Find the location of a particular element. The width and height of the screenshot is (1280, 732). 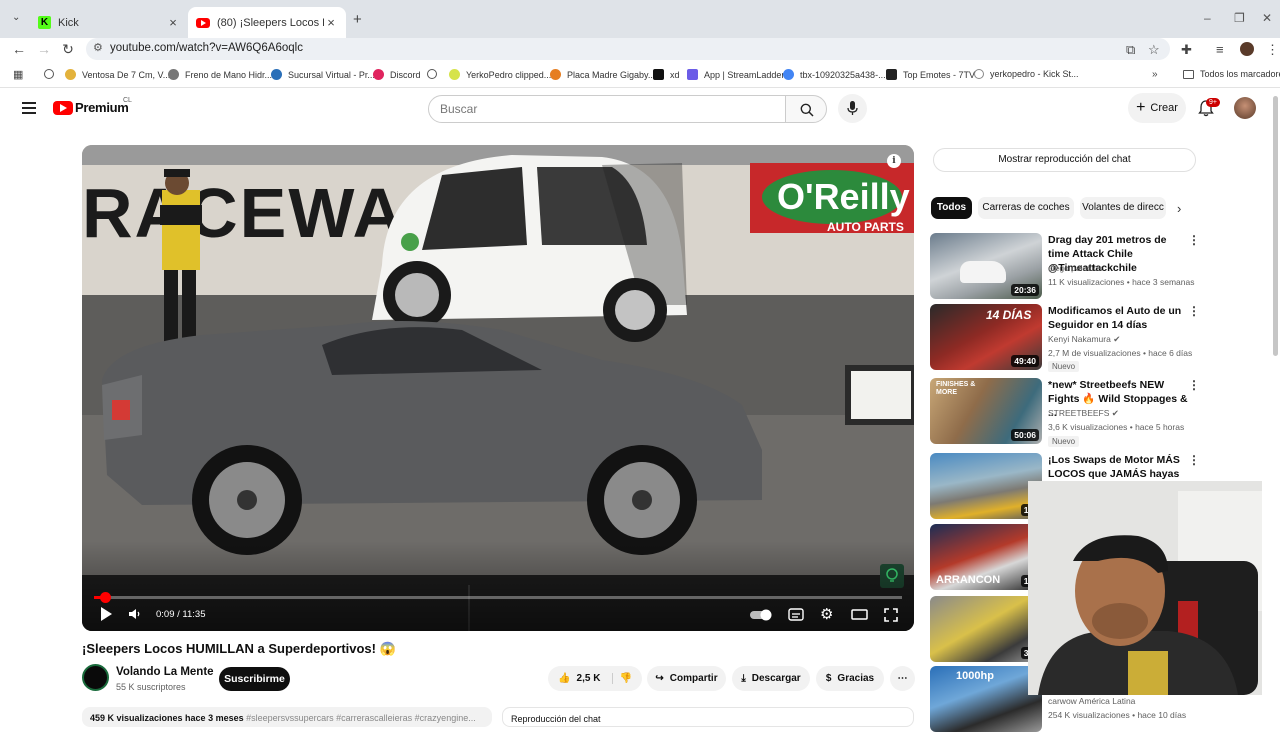

channel-name: STREETBEEFS ✔ is located at coordinates (1083, 413).